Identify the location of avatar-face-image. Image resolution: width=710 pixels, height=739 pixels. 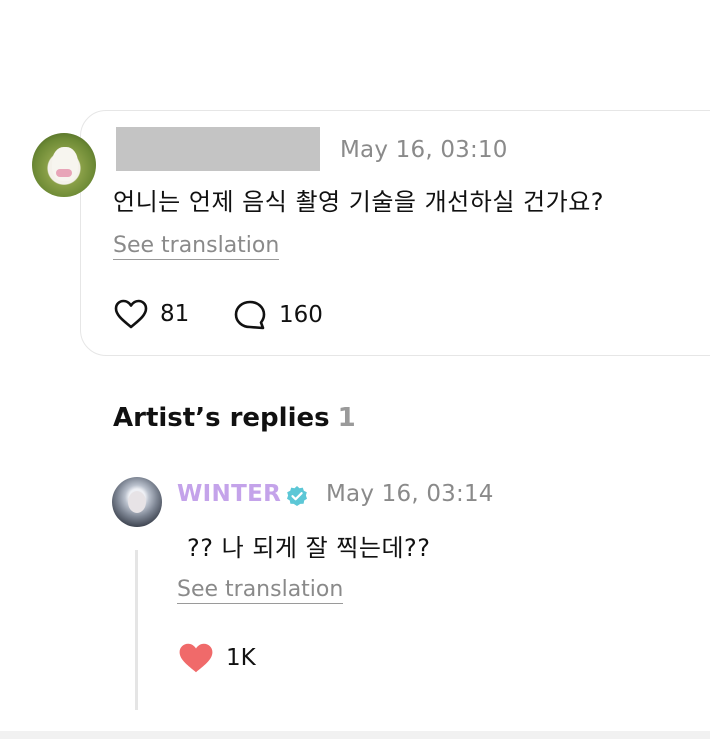
(137, 502).